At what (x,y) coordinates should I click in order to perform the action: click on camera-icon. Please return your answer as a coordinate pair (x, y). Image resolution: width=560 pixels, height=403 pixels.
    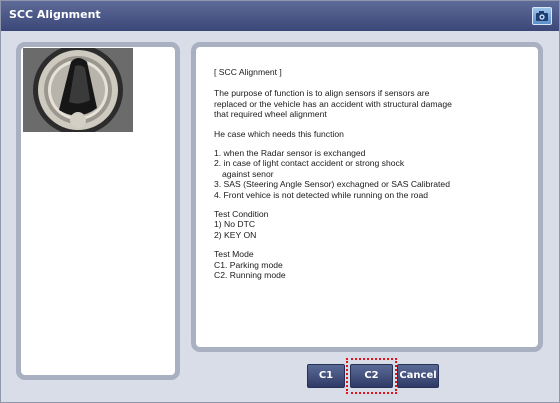
    Looking at the image, I should click on (542, 16).